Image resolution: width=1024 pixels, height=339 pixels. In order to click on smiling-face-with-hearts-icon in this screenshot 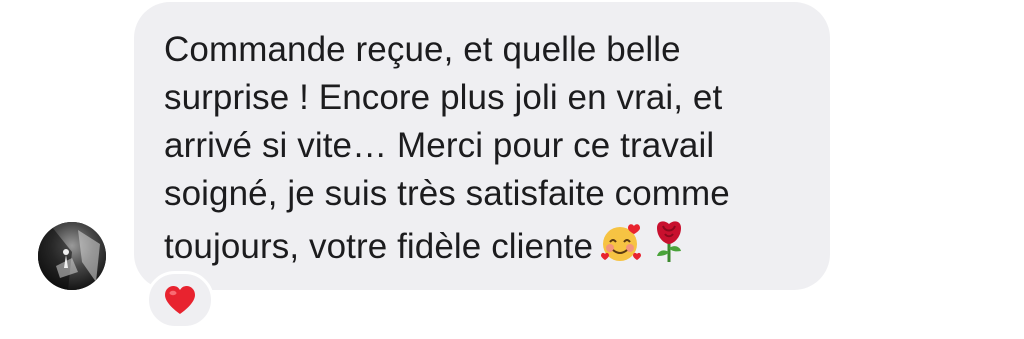, I will do `click(622, 249)`.